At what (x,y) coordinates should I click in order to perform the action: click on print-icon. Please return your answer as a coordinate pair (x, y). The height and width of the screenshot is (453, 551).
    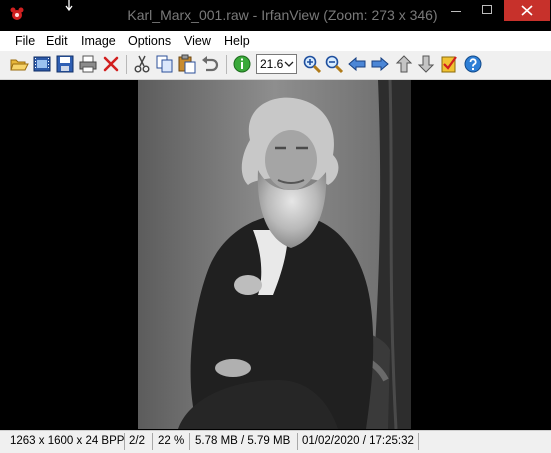
    Looking at the image, I should click on (88, 64).